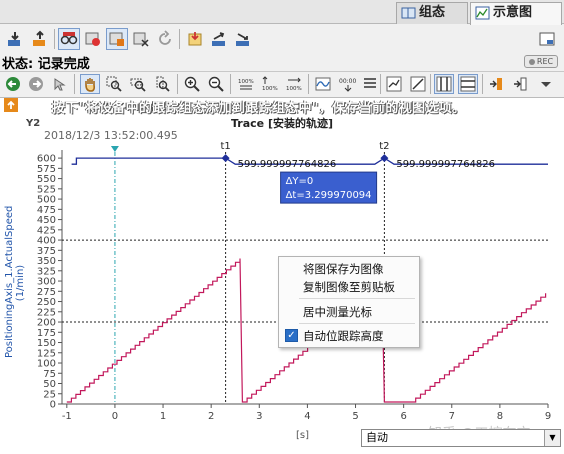 Image resolution: width=564 pixels, height=454 pixels. Describe the element at coordinates (461, 438) in the screenshot. I see `scale-mode-dropdown: 自动 ▼` at that location.